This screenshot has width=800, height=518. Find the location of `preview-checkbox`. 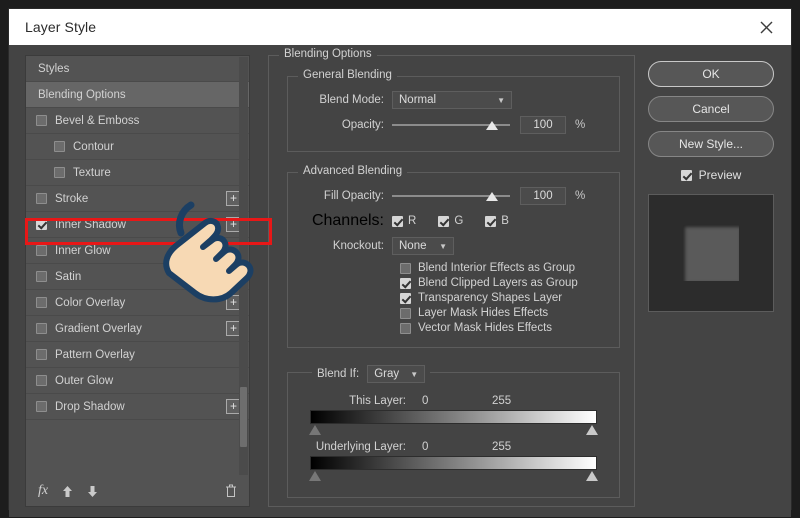

preview-checkbox is located at coordinates (686, 175).